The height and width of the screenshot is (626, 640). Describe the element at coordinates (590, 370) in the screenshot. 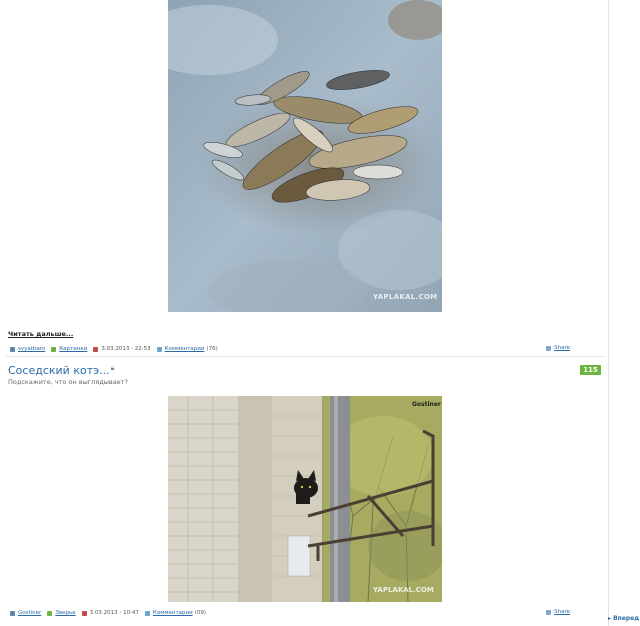

I see `rating-badge: 115` at that location.